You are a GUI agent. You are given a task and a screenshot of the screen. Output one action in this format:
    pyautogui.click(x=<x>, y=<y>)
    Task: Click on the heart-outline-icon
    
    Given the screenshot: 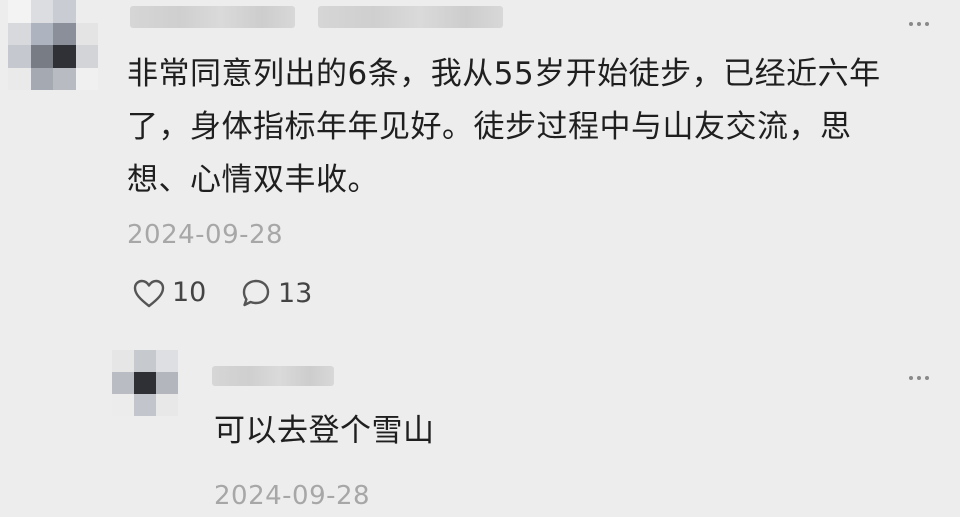 What is the action you would take?
    pyautogui.click(x=149, y=293)
    